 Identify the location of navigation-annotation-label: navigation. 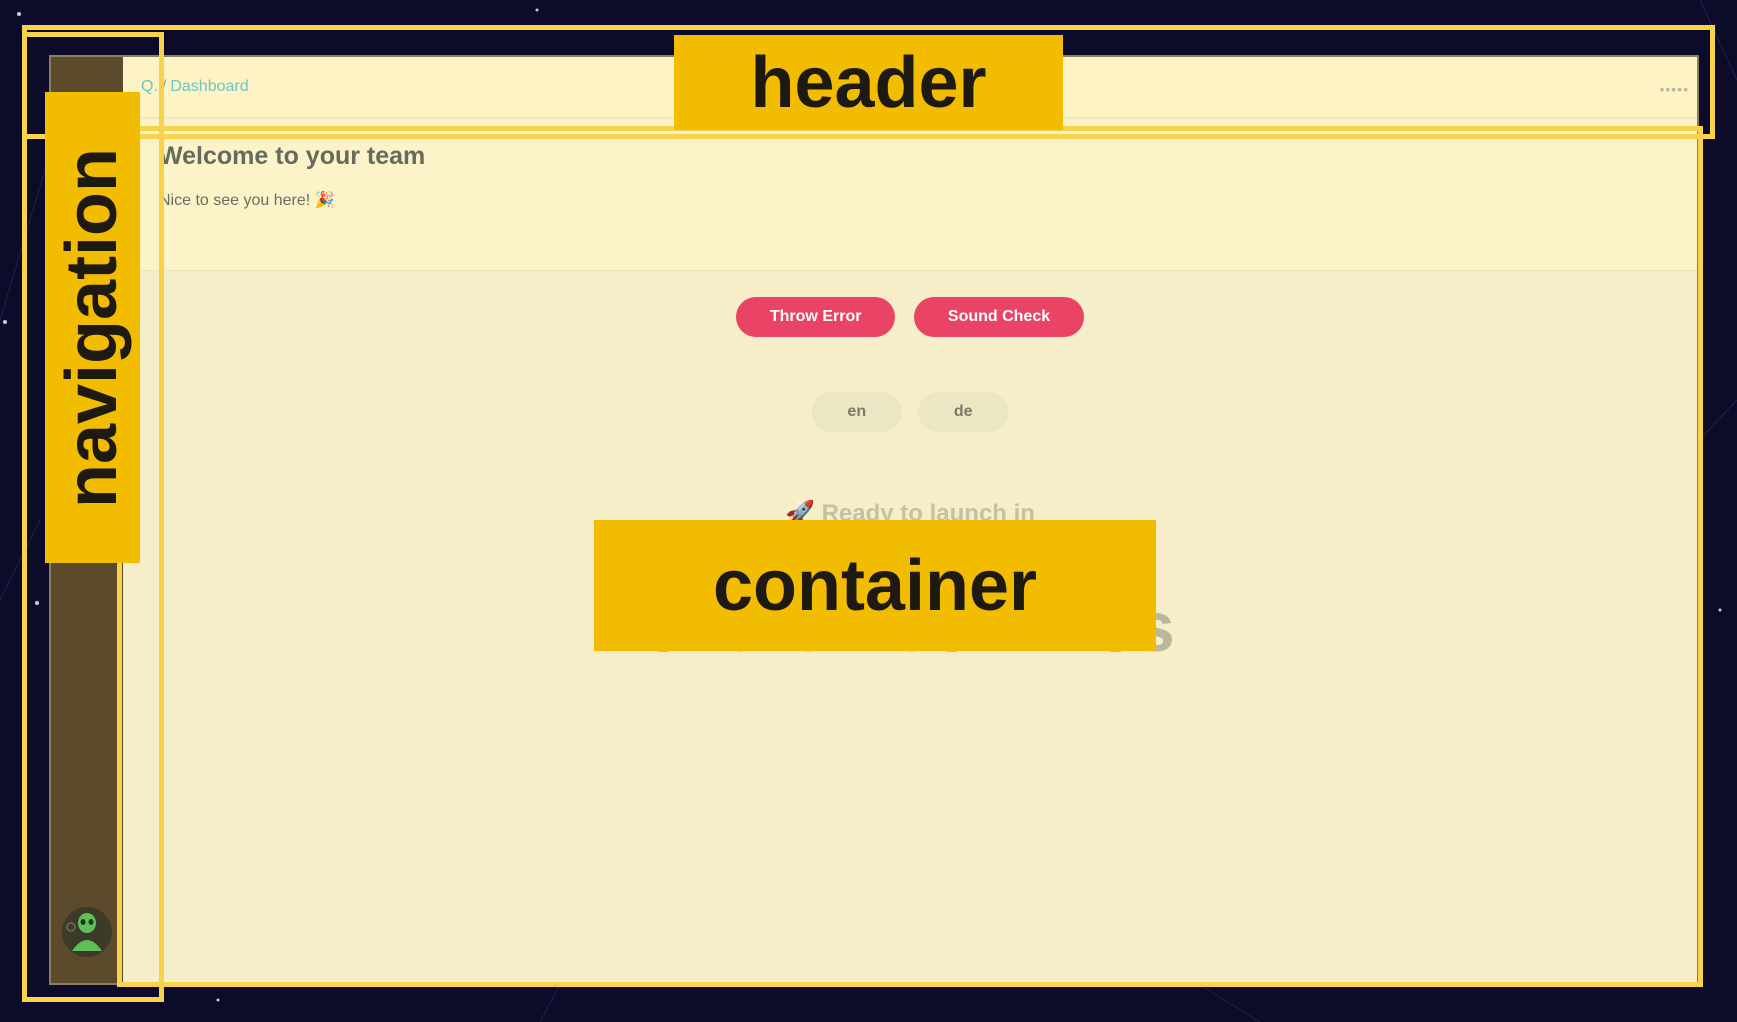
(92, 327).